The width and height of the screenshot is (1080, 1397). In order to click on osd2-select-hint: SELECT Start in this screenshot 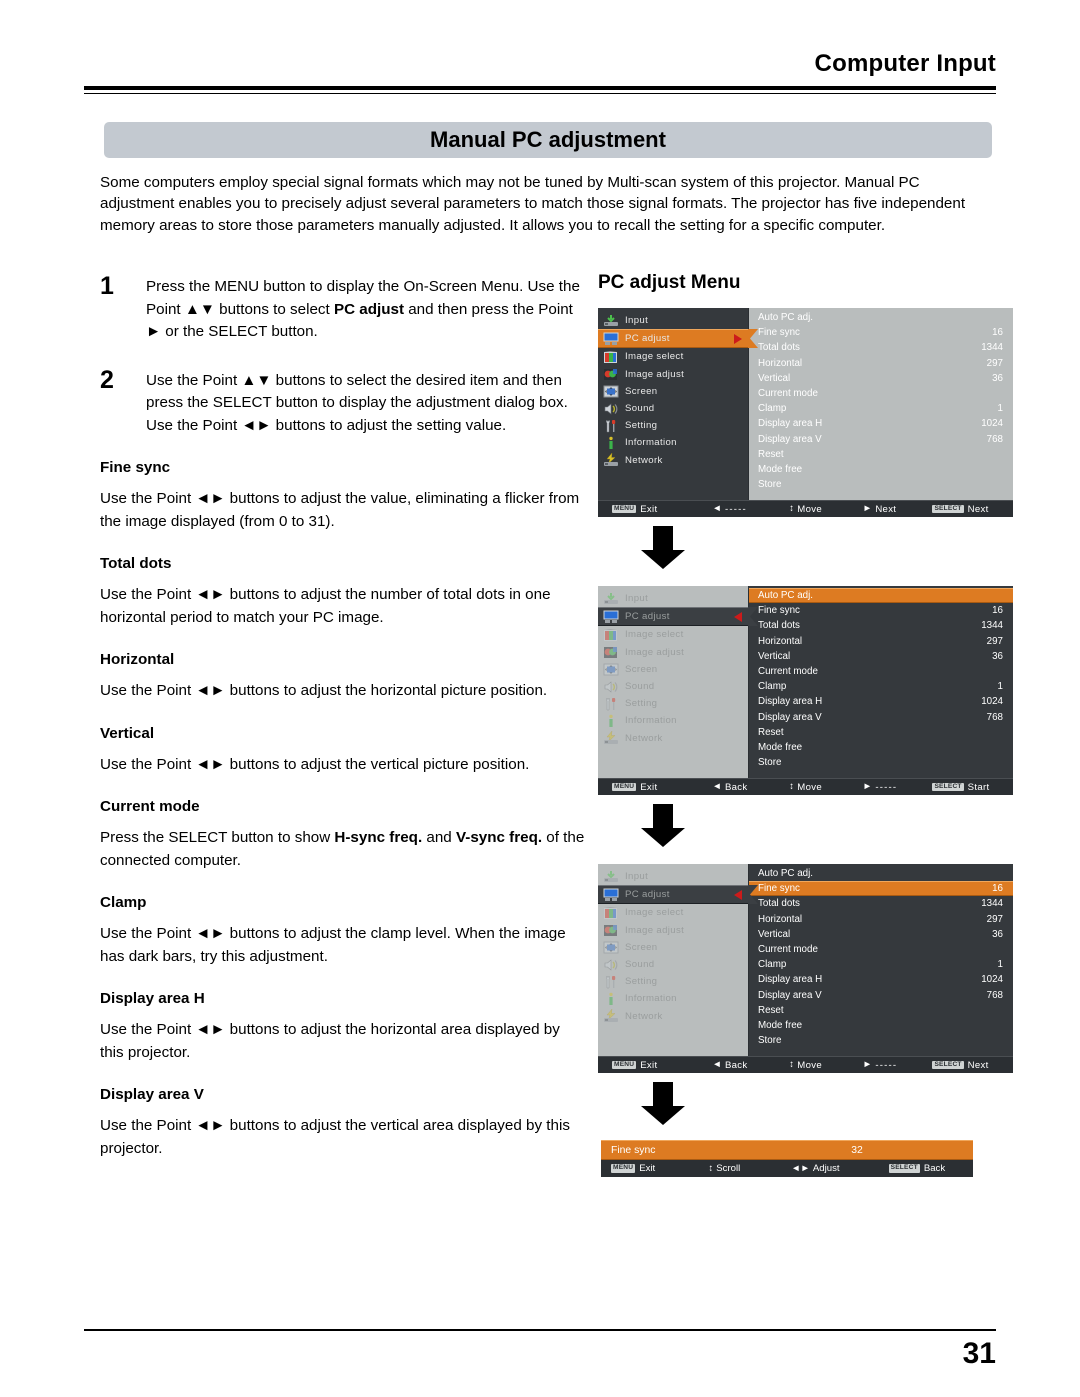, I will do `click(972, 787)`.